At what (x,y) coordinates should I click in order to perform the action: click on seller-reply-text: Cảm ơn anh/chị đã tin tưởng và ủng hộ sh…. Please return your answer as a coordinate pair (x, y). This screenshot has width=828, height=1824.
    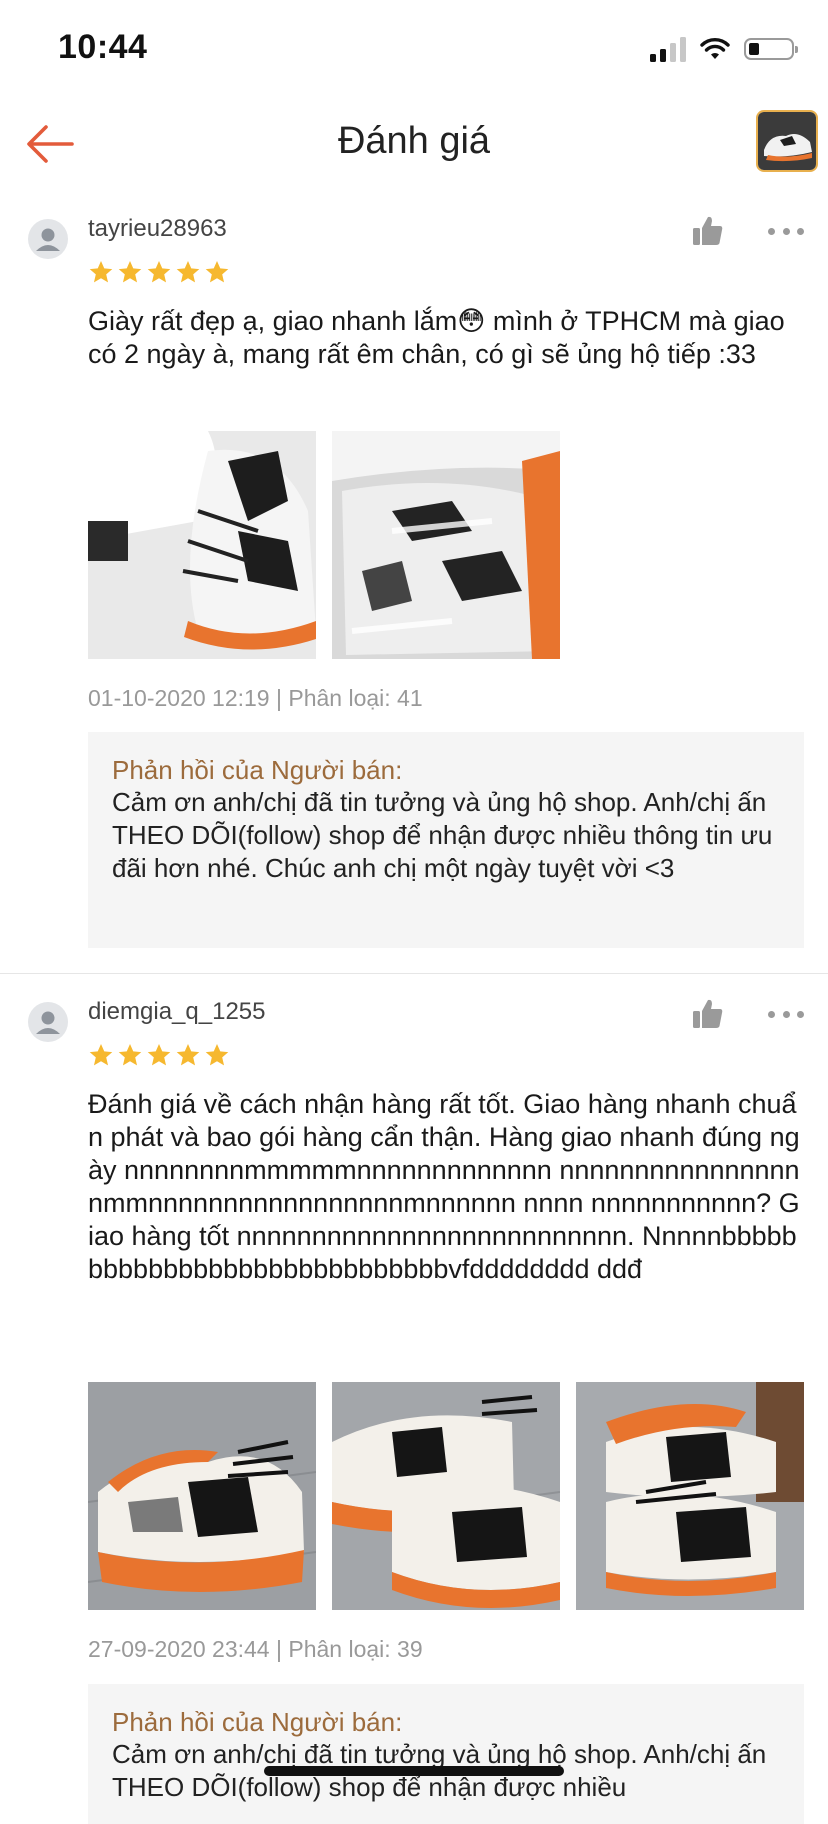
    Looking at the image, I should click on (442, 835).